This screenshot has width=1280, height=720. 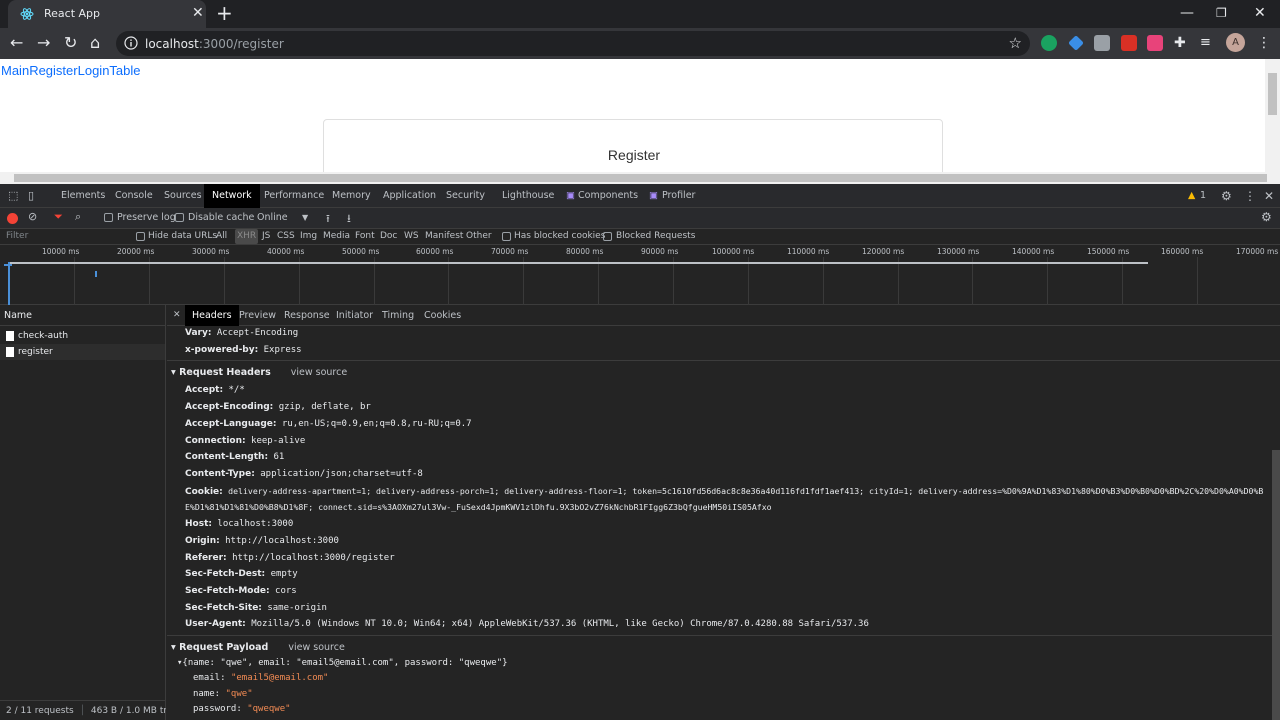 I want to click on address-bar: localhost:3000/register ☆, so click(x=573, y=43).